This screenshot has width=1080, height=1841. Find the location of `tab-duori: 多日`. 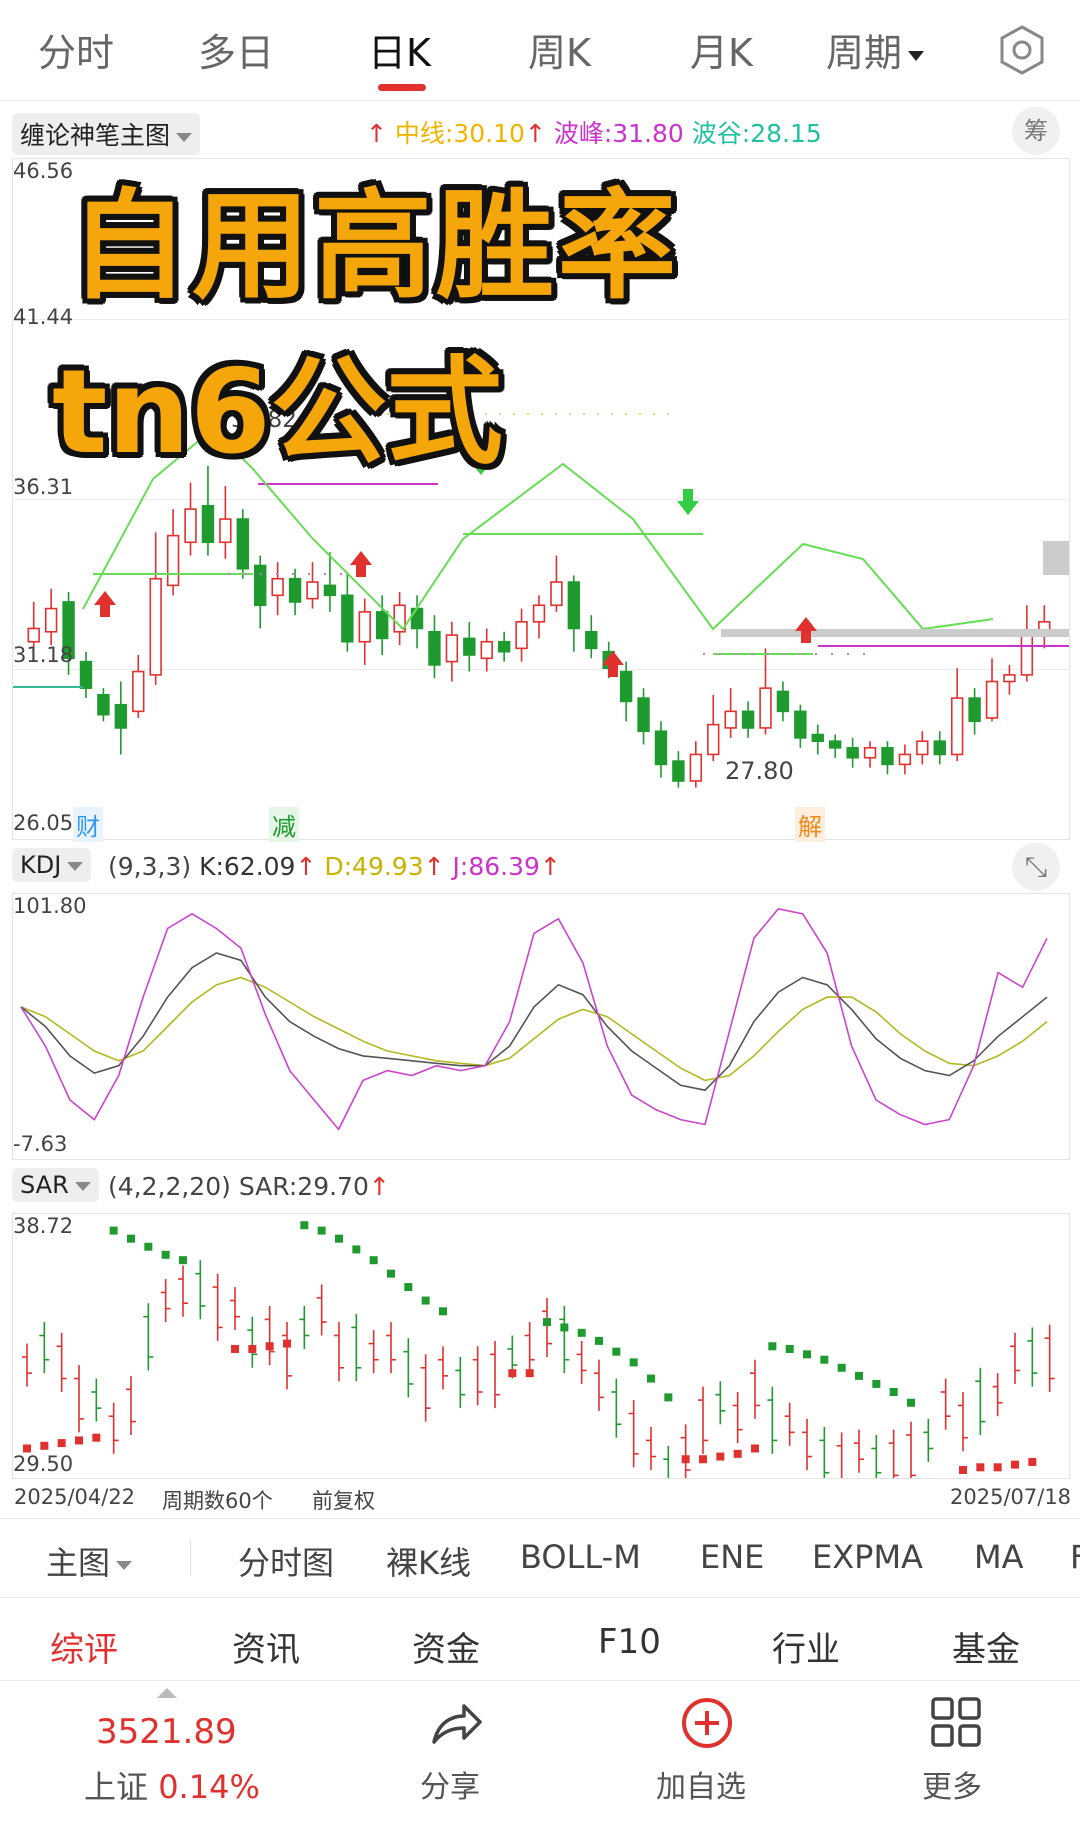

tab-duori: 多日 is located at coordinates (236, 49).